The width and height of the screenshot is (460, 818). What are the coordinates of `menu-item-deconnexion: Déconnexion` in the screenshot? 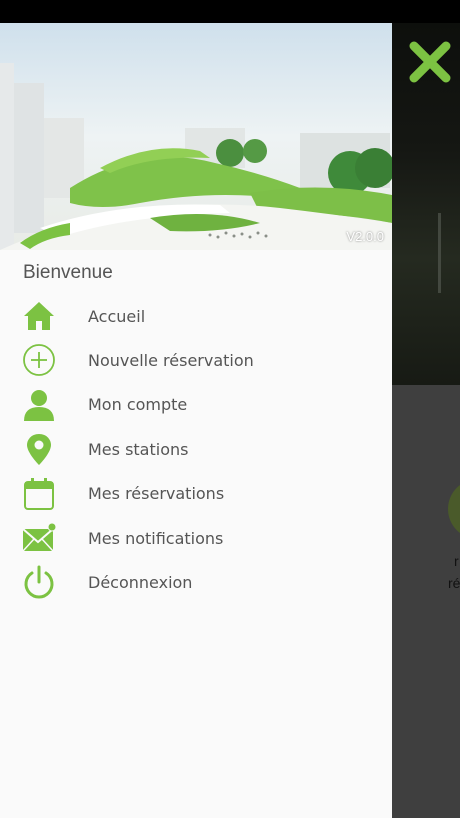 It's located at (196, 582).